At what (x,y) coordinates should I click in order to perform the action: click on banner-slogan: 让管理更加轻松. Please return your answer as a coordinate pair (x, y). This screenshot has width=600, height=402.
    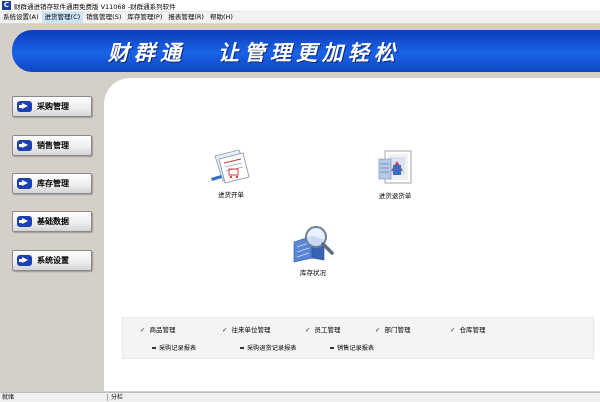
    Looking at the image, I should click on (309, 52).